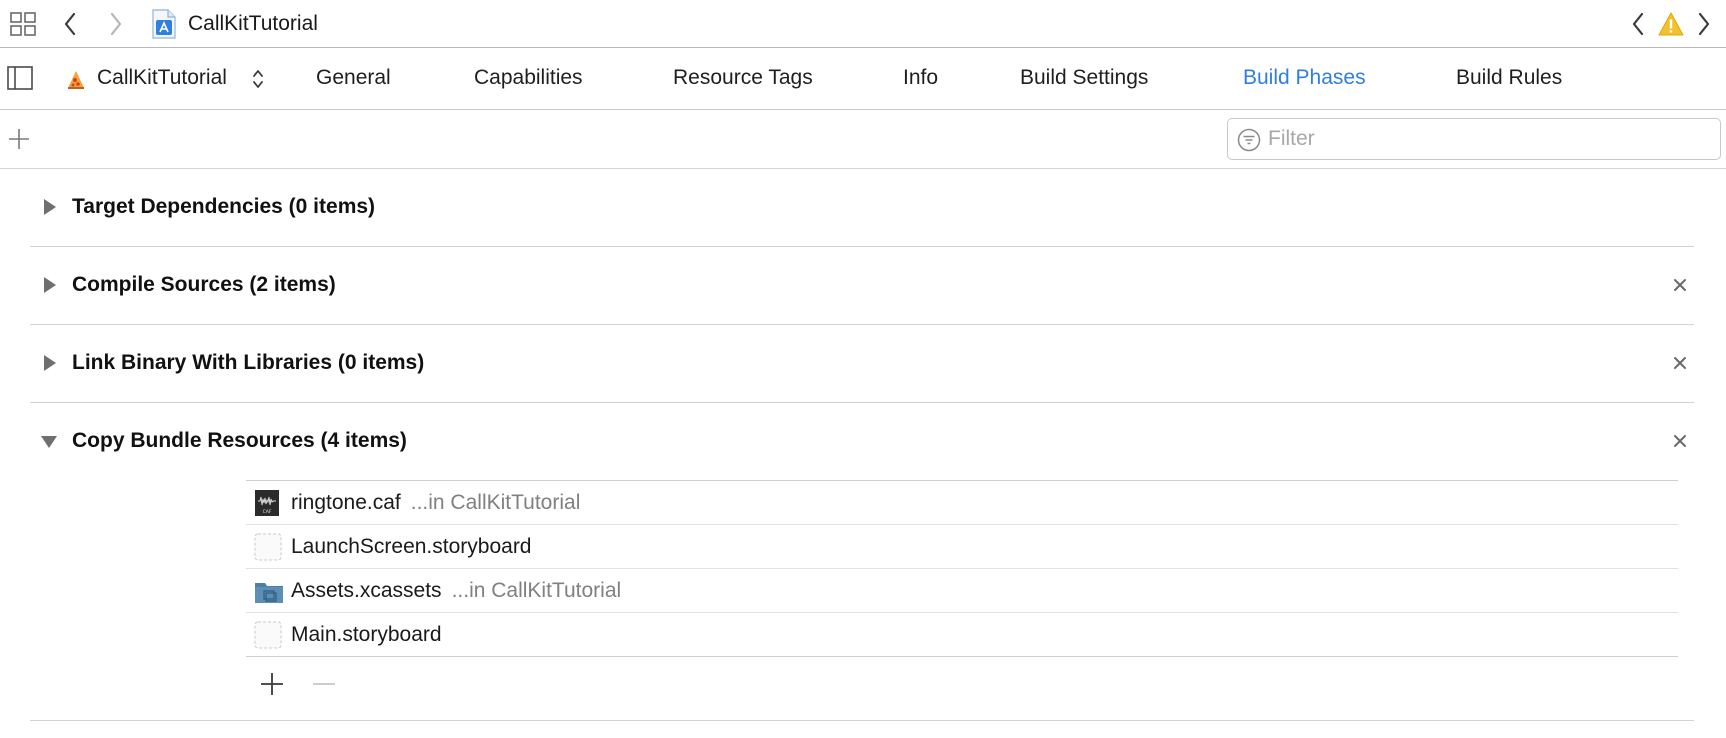 This screenshot has height=738, width=1726. Describe the element at coordinates (204, 284) in the screenshot. I see `phase-title: Compile Sources (2 items)` at that location.